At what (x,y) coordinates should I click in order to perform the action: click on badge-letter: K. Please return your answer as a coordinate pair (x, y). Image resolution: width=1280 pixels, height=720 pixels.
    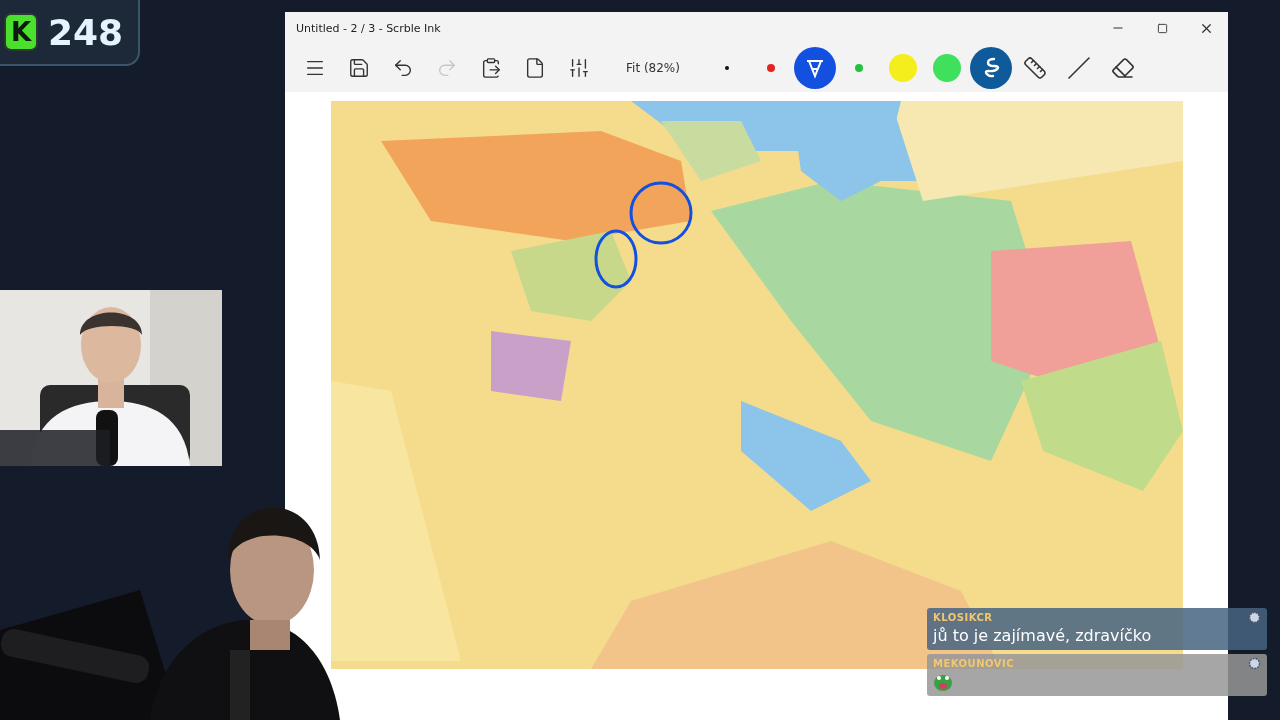
    Looking at the image, I should click on (21, 32).